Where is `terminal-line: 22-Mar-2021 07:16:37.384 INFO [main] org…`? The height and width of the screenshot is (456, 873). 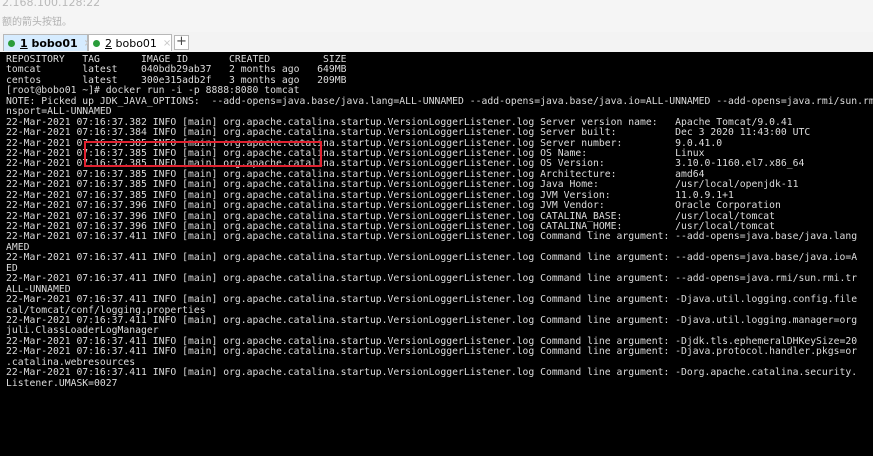
terminal-line: 22-Mar-2021 07:16:37.384 INFO [main] org… is located at coordinates (408, 133).